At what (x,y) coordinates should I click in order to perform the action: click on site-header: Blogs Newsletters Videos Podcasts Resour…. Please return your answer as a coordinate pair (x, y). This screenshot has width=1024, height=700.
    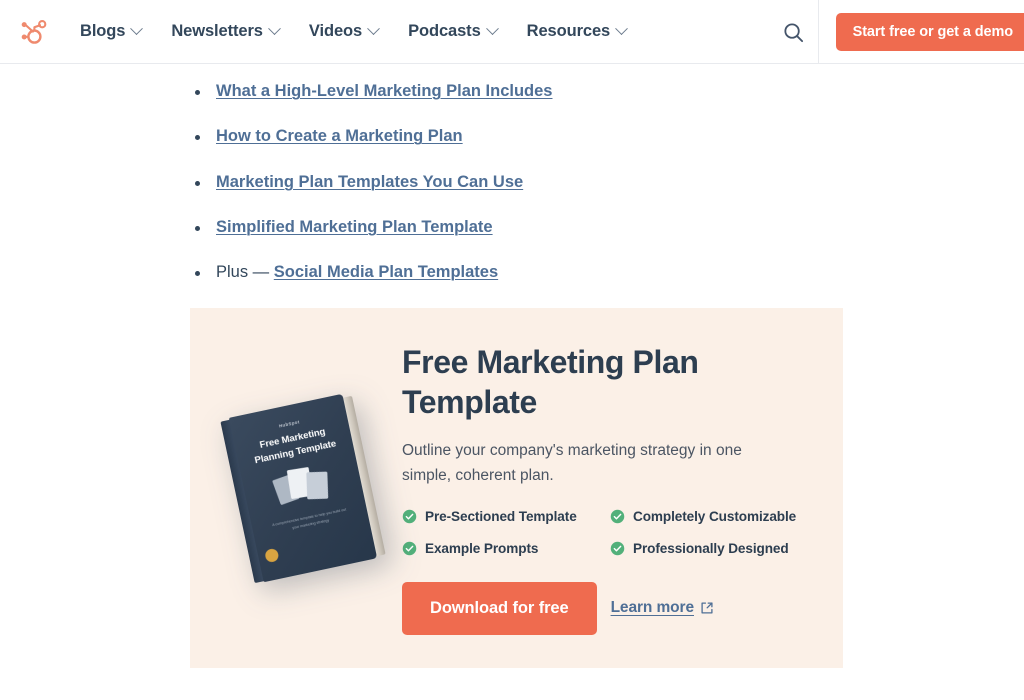
    Looking at the image, I should click on (512, 32).